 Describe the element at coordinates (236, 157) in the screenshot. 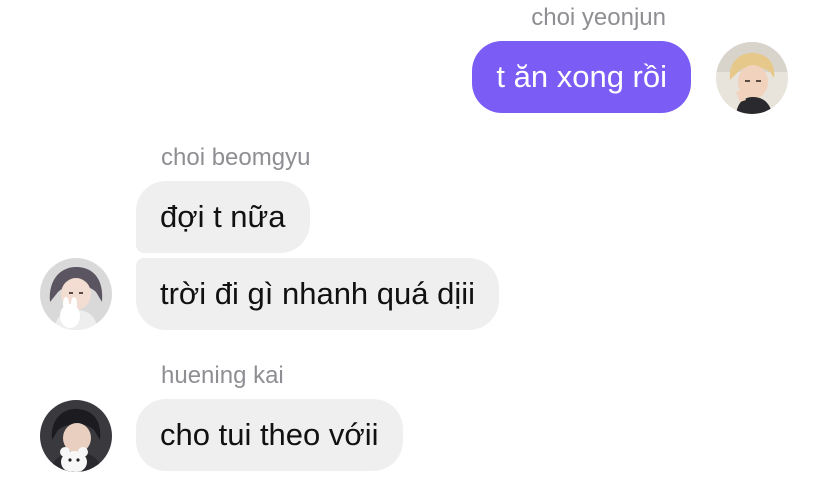

I see `sender-name: choi beomgyu` at that location.